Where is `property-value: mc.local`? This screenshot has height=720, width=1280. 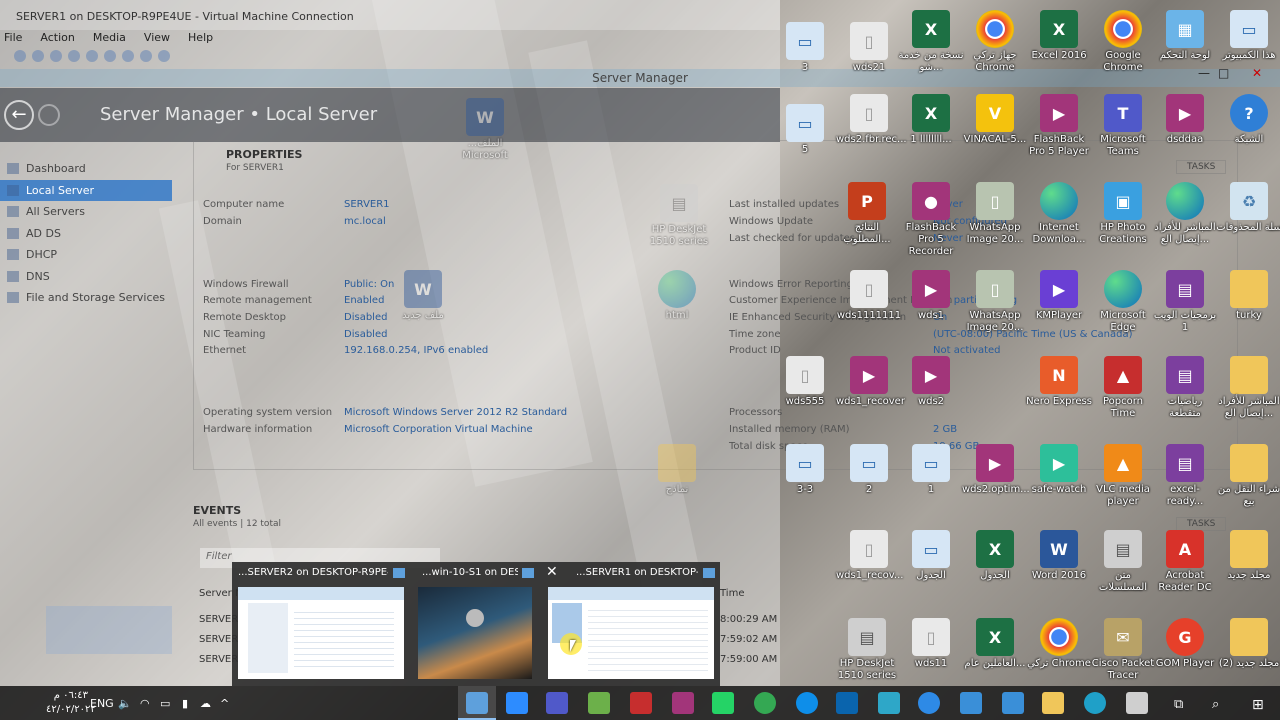
property-value: mc.local is located at coordinates (365, 221).